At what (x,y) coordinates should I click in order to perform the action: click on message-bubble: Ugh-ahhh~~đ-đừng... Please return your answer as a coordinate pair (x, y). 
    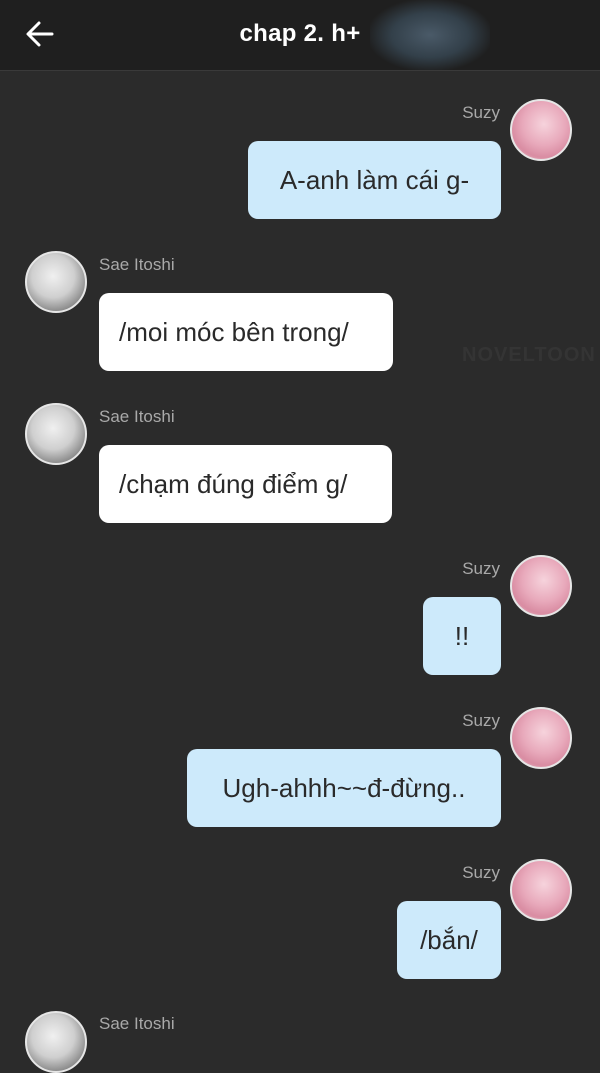
    Looking at the image, I should click on (344, 788).